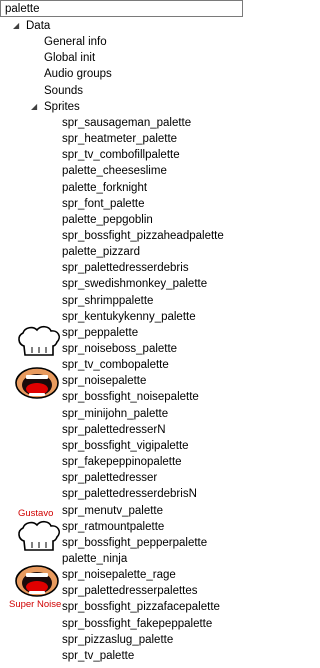  What do you see at coordinates (119, 575) in the screenshot?
I see `sprite-item: spr_noisepalette_rage` at bounding box center [119, 575].